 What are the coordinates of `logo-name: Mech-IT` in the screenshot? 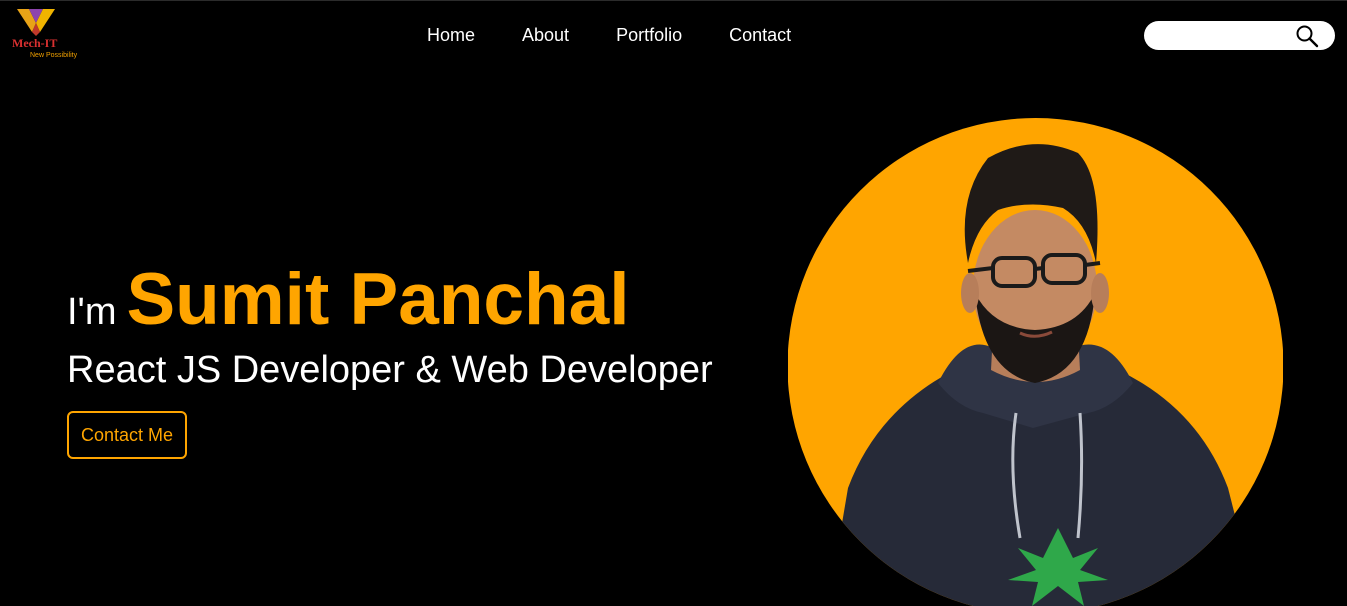 It's located at (35, 43).